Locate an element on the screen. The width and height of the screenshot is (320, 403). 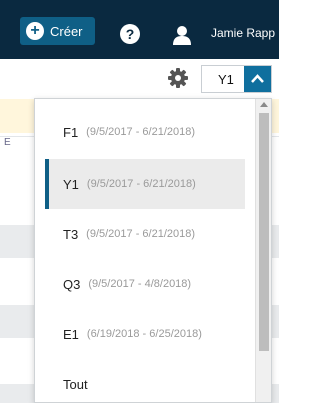
user-name: Jamie Rapp is located at coordinates (243, 33).